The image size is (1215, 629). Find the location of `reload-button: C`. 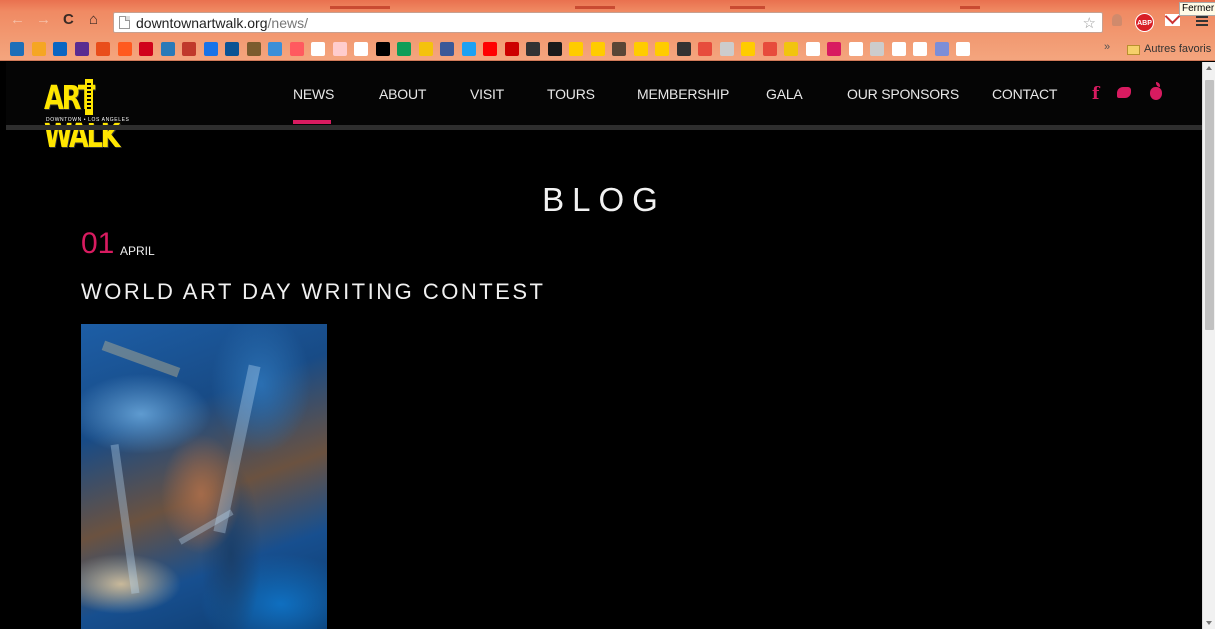

reload-button: C is located at coordinates (68, 20).